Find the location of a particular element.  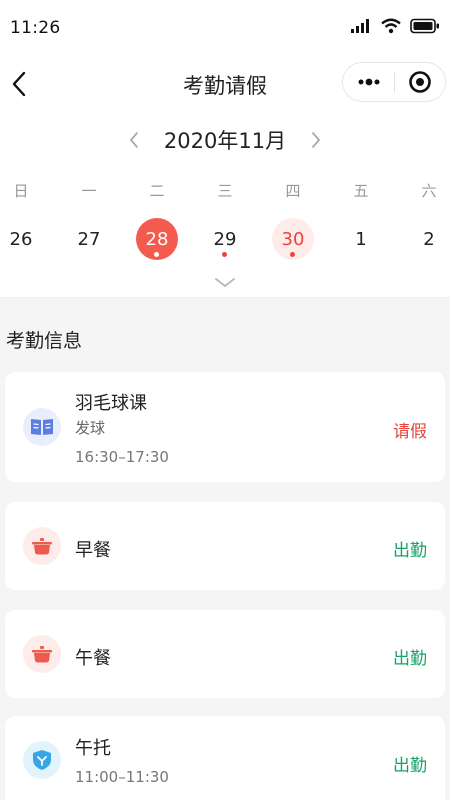

more-dots-icon is located at coordinates (368, 82).